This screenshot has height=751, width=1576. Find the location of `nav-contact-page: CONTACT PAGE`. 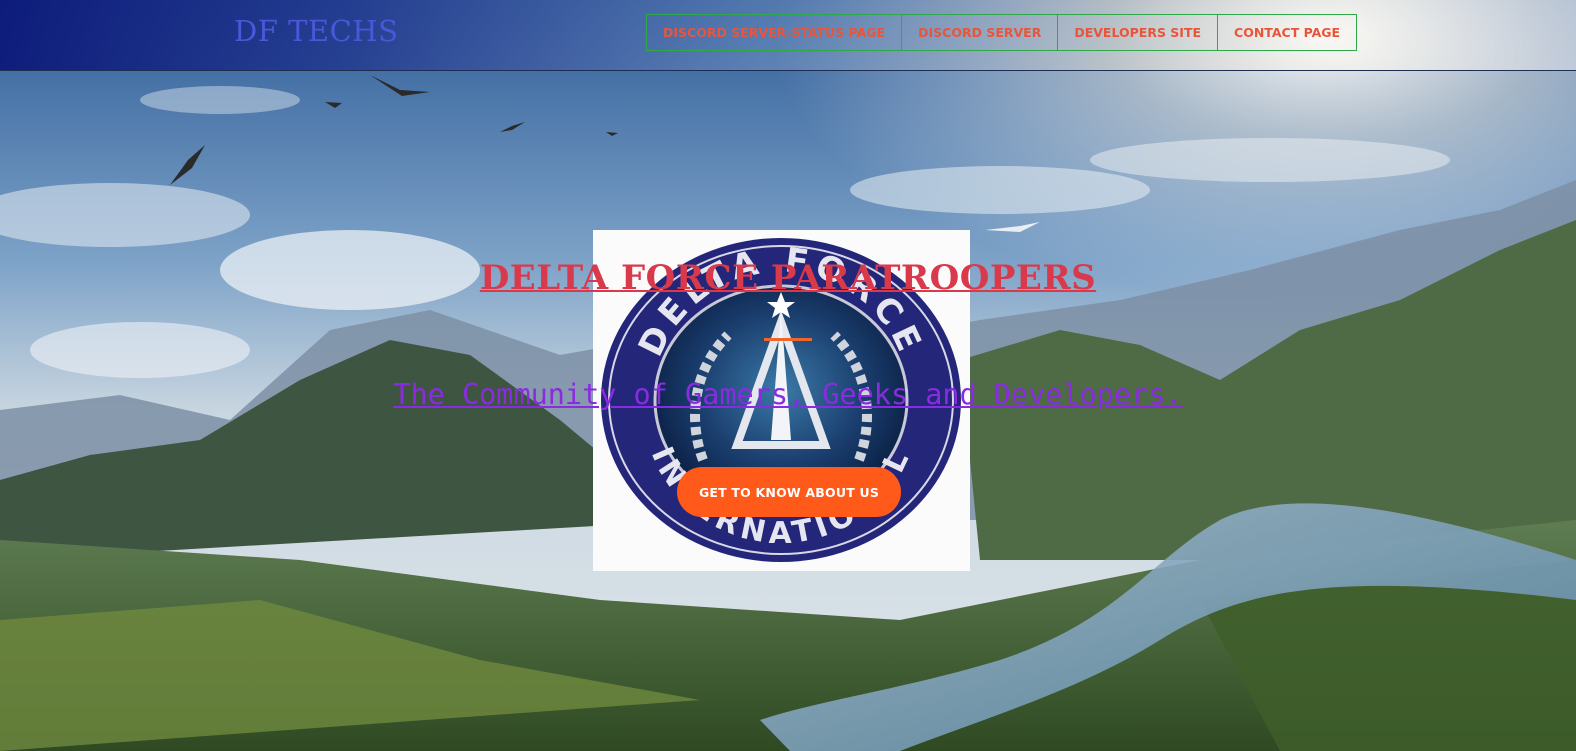

nav-contact-page: CONTACT PAGE is located at coordinates (1287, 32).